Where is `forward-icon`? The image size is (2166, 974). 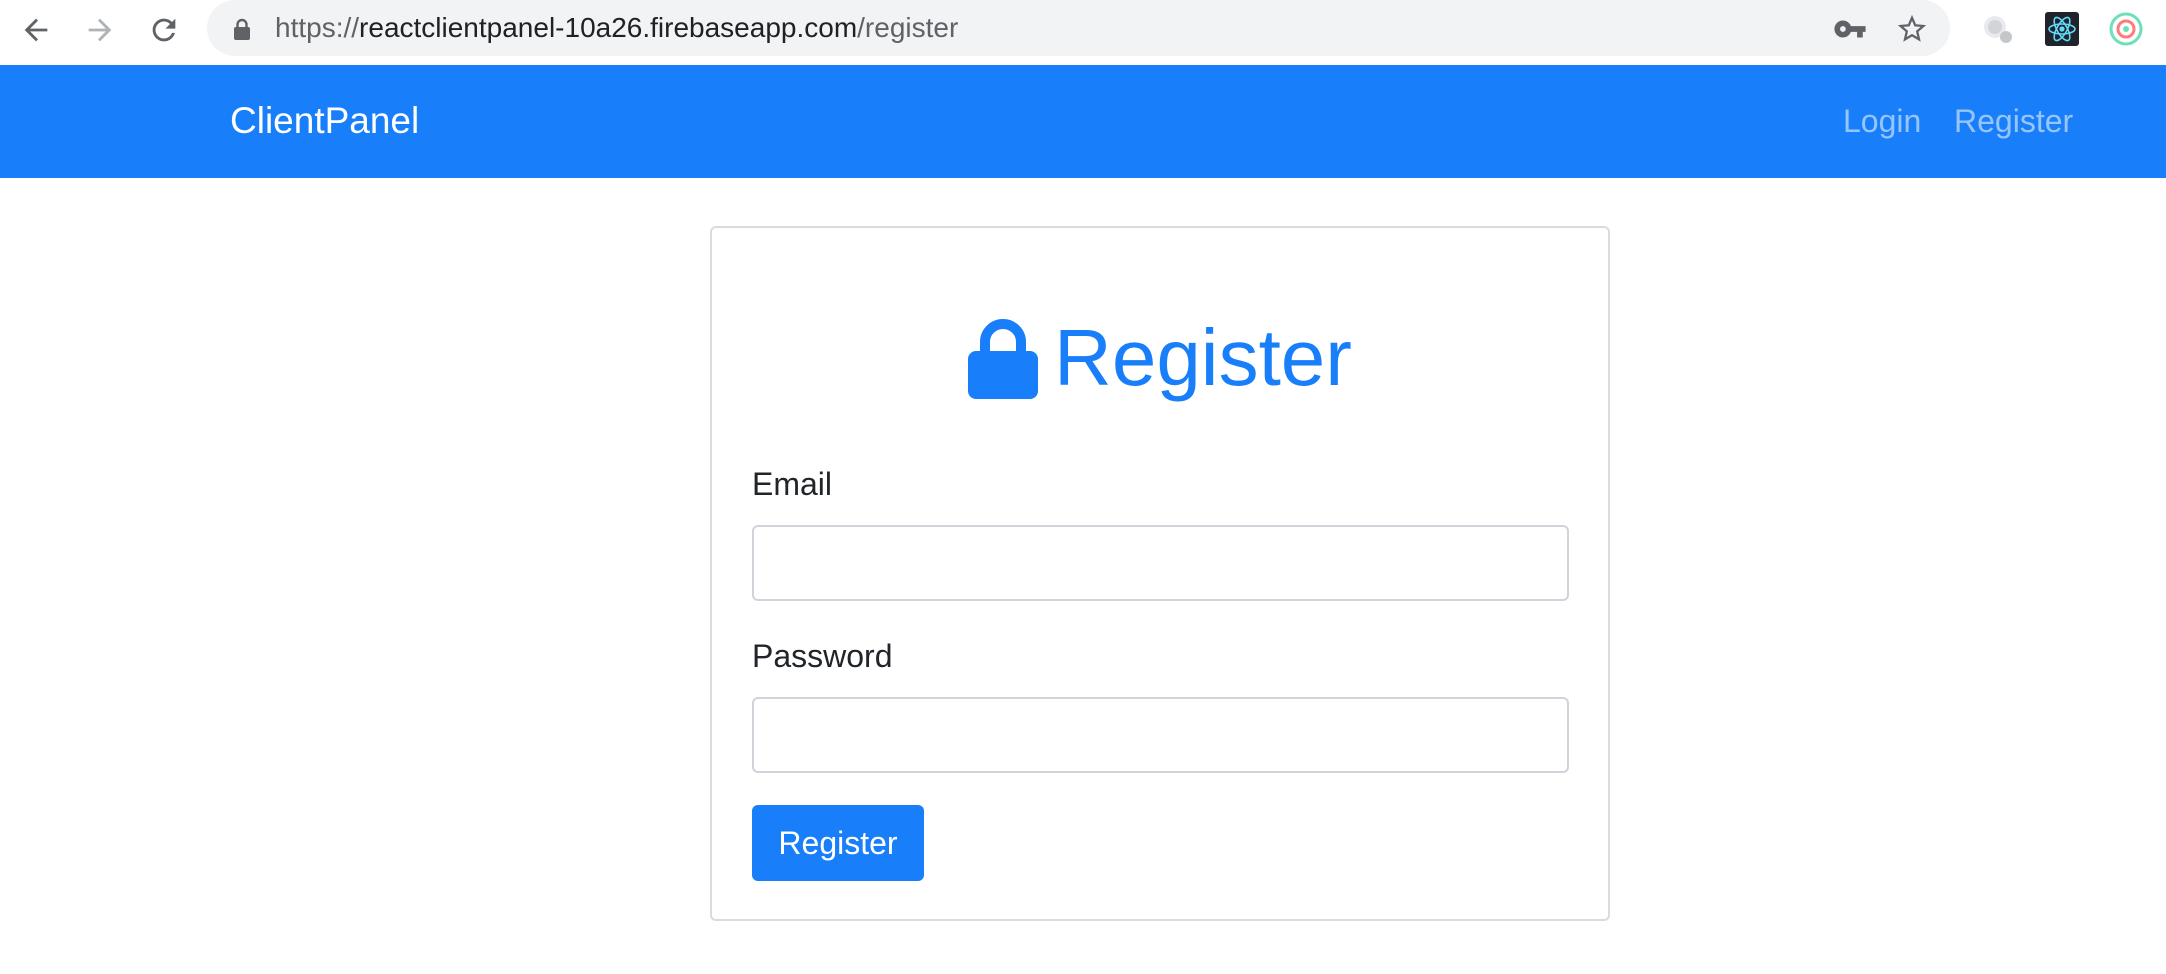
forward-icon is located at coordinates (100, 30).